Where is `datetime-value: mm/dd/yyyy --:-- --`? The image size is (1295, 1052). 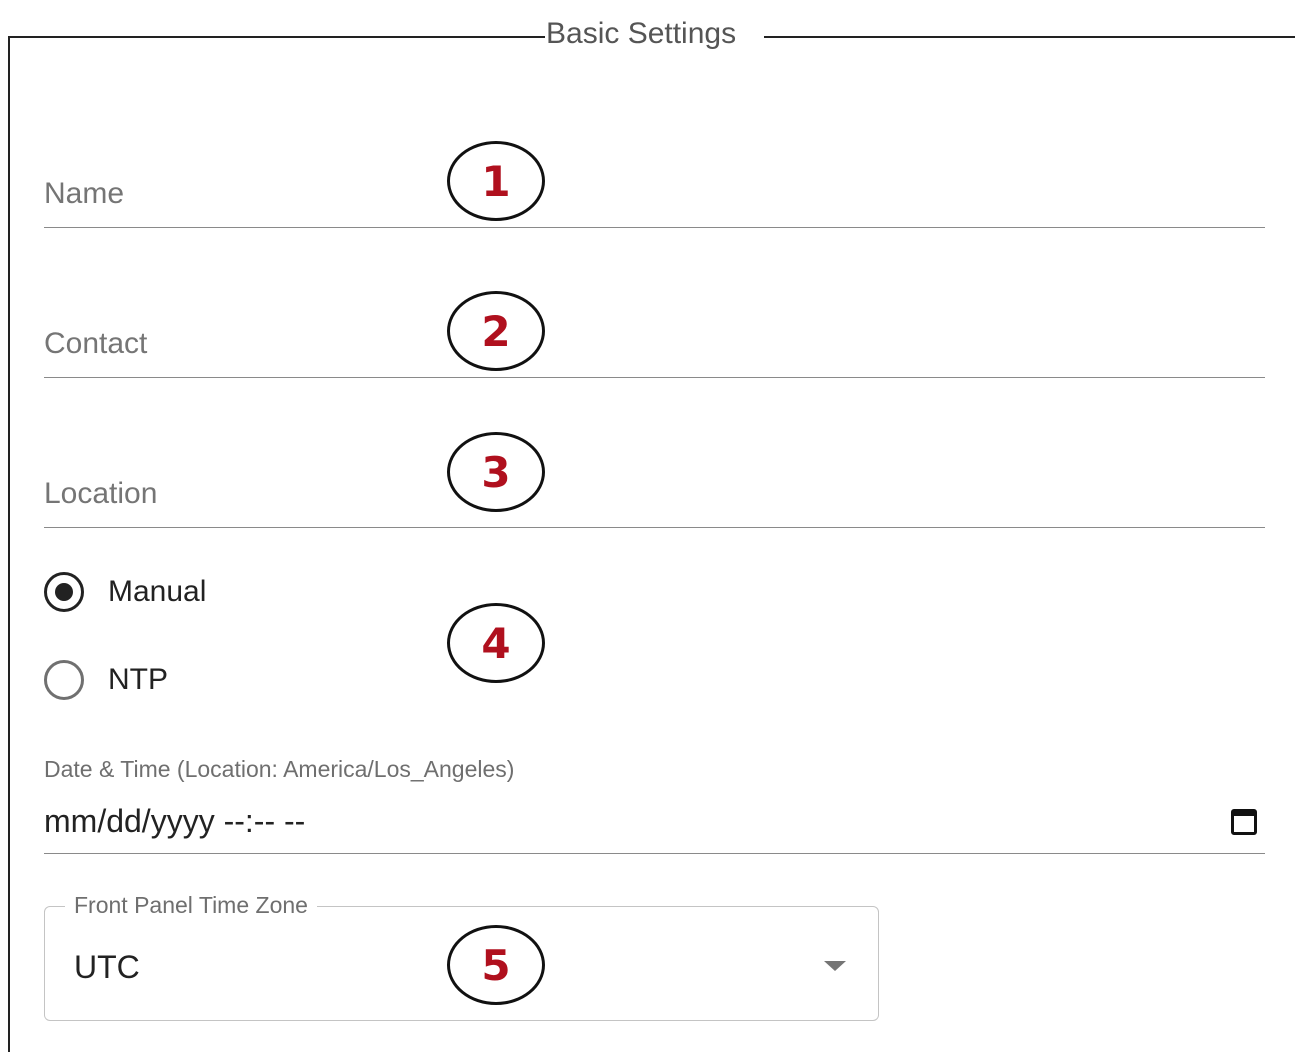
datetime-value: mm/dd/yyyy --:-- -- is located at coordinates (175, 821).